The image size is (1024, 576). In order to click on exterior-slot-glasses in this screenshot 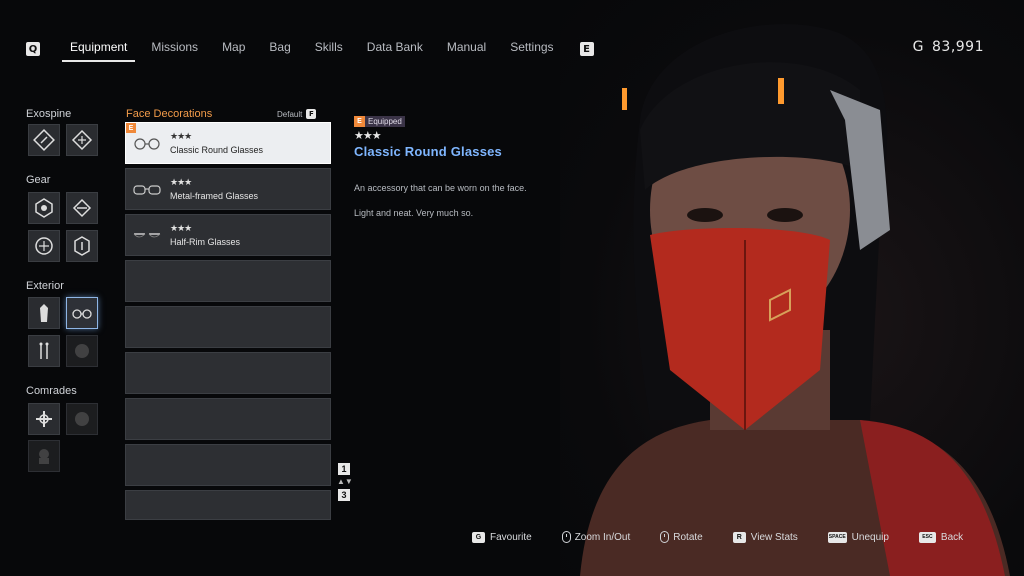, I will do `click(82, 313)`.